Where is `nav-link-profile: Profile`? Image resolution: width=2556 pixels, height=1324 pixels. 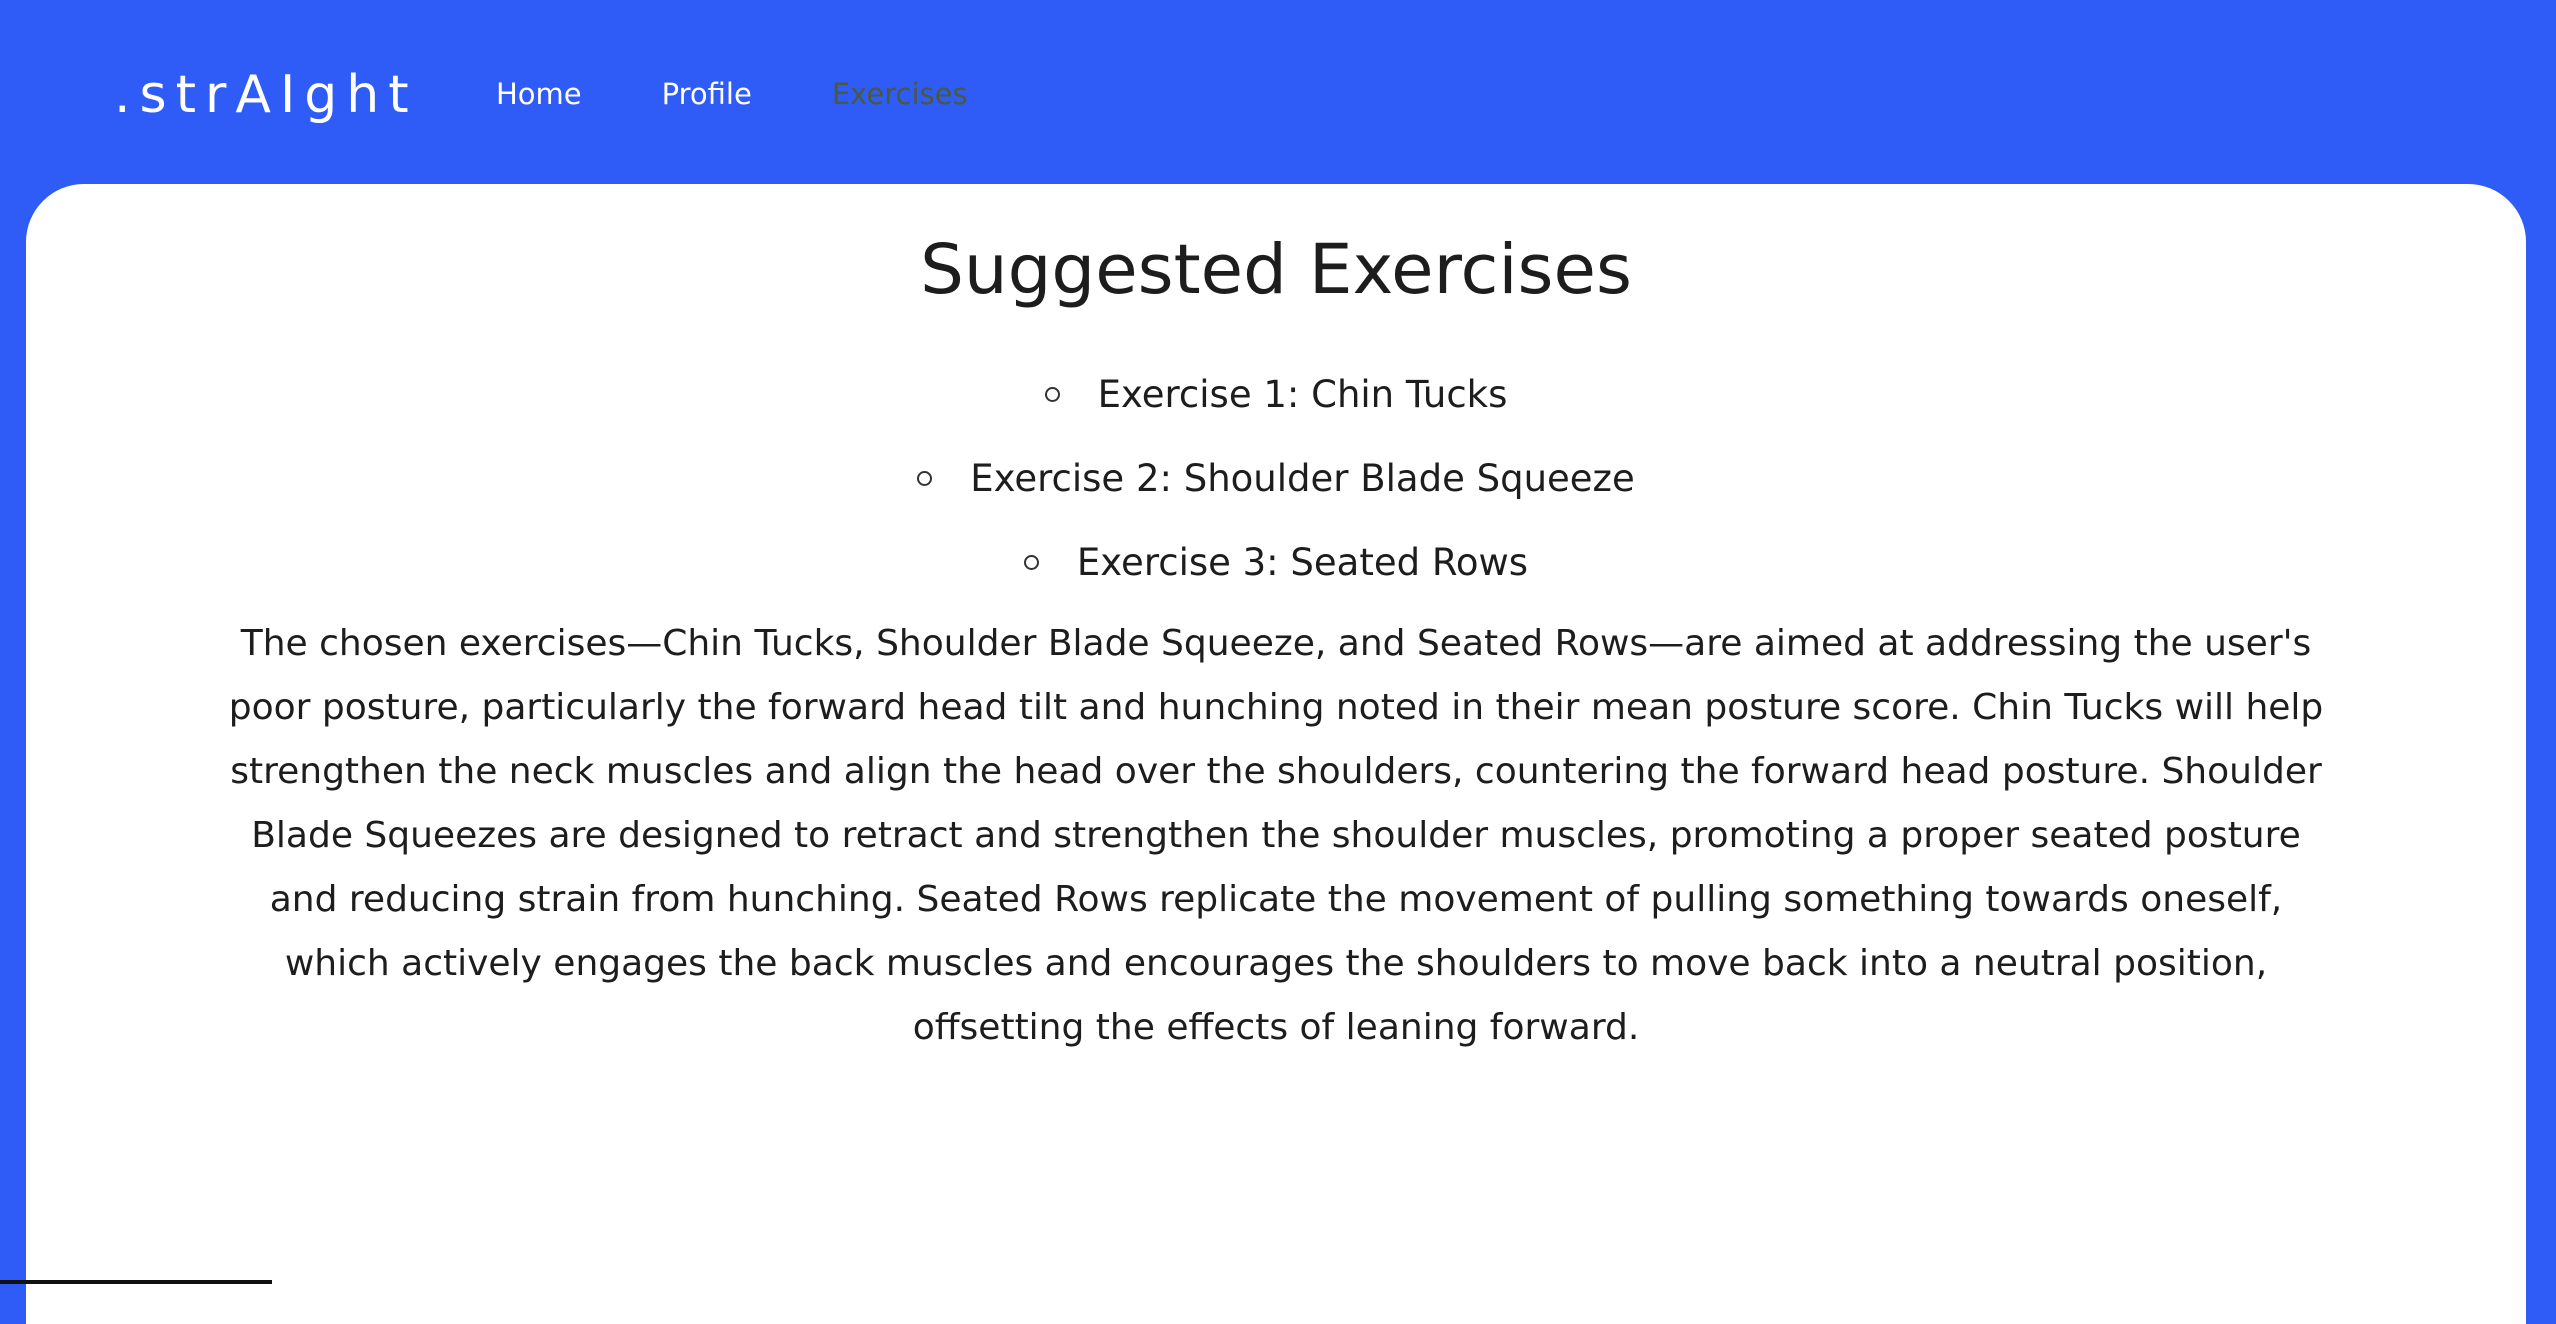
nav-link-profile: Profile is located at coordinates (707, 94).